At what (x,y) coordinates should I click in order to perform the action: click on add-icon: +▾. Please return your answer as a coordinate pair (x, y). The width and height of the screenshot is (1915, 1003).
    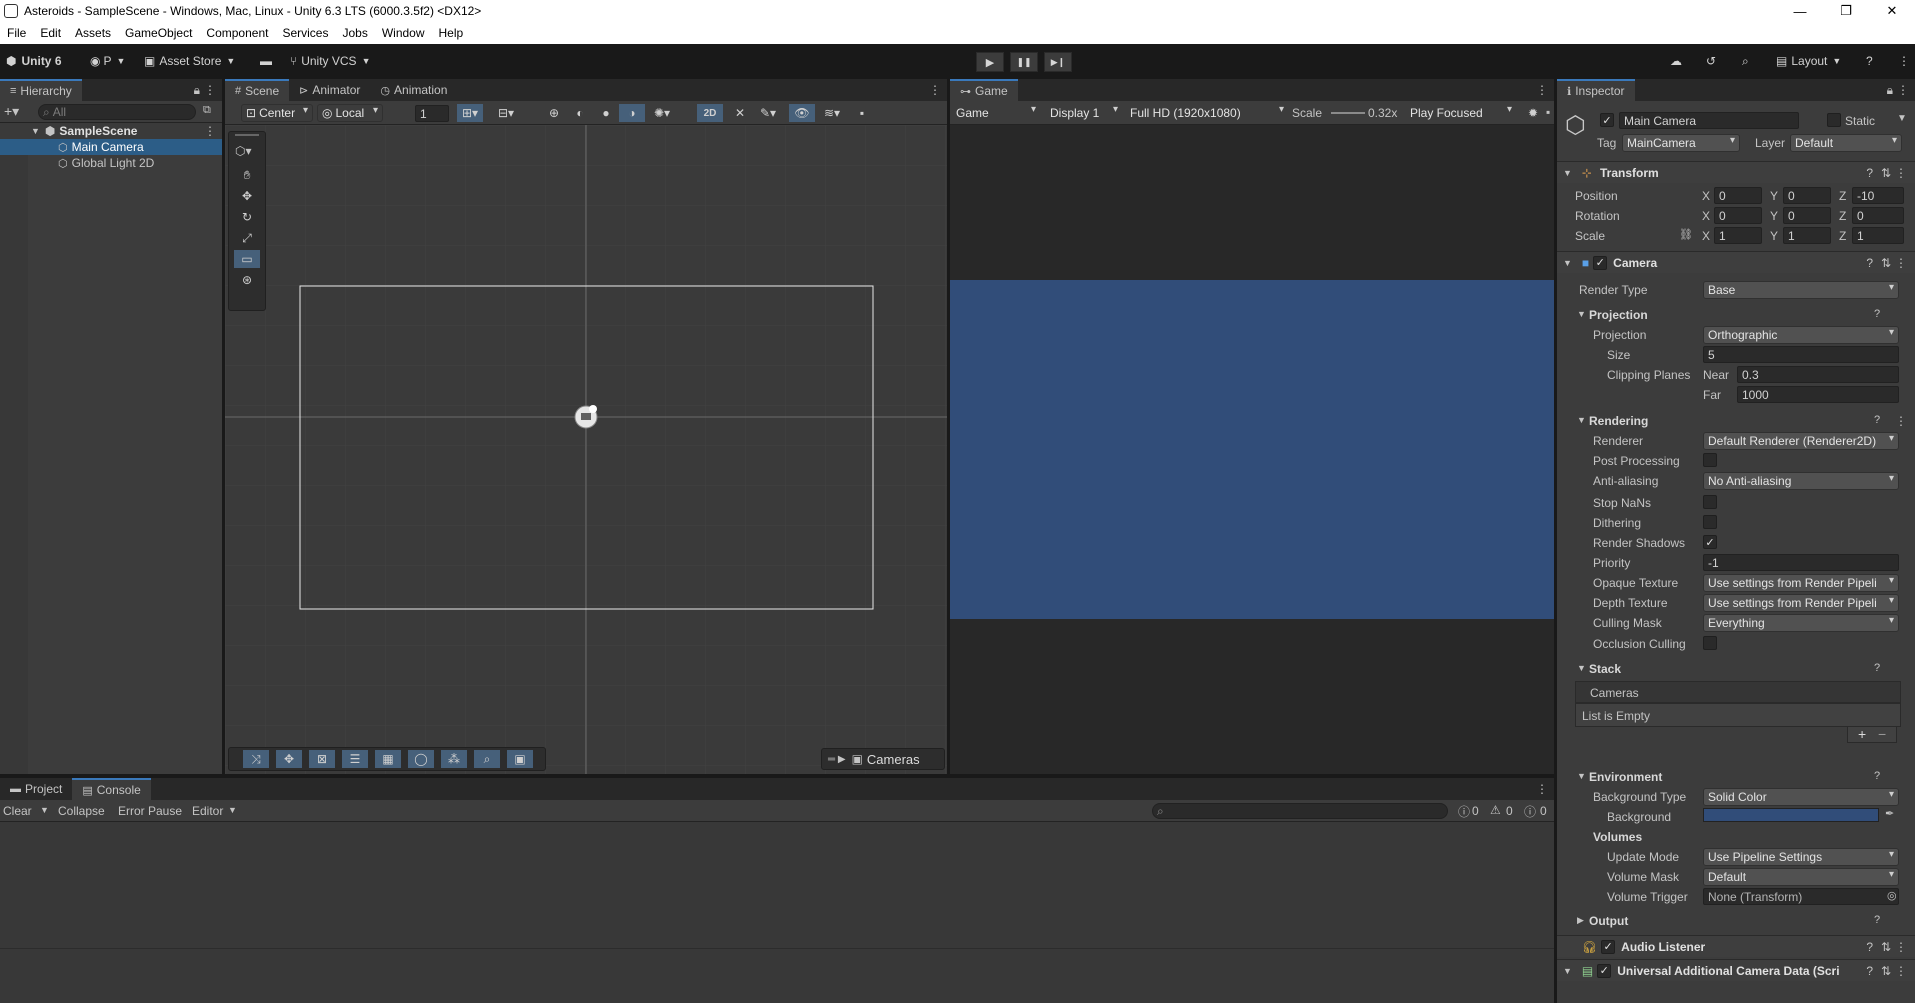
    Looking at the image, I should click on (11, 111).